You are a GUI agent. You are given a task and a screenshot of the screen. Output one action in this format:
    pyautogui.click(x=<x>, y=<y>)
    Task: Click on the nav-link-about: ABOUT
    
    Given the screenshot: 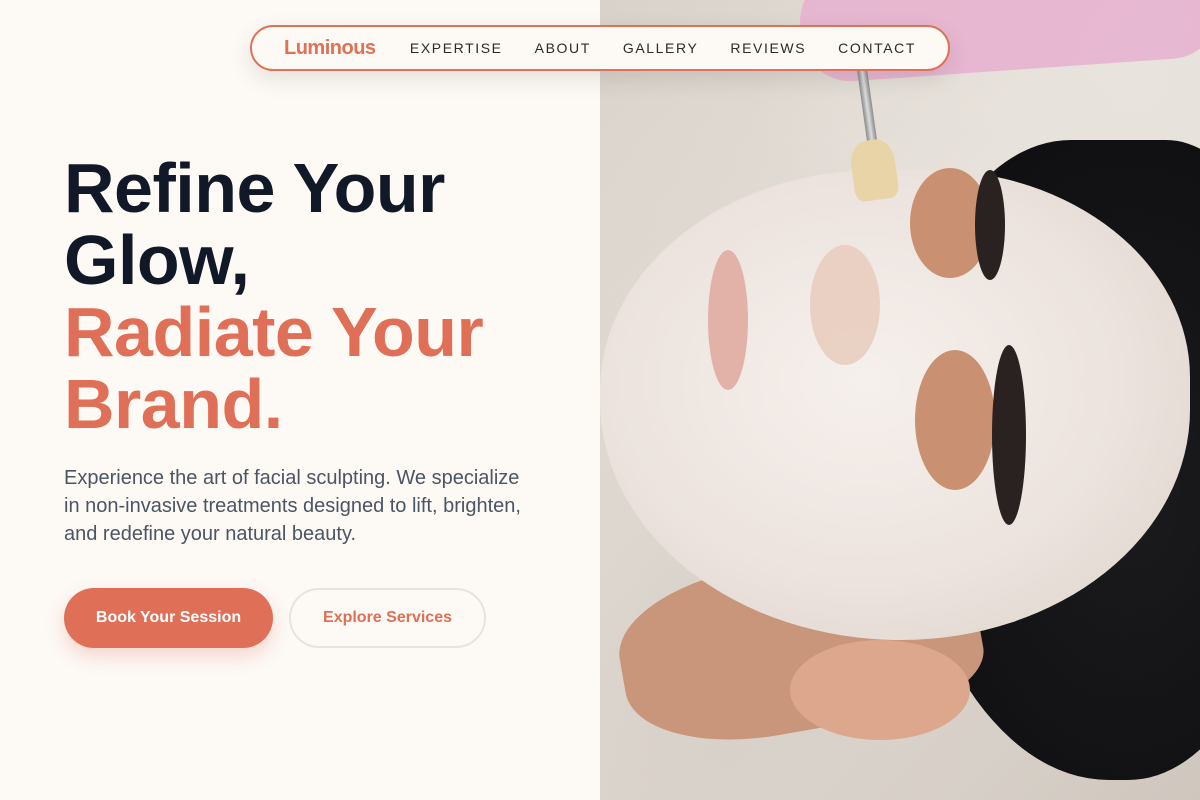 What is the action you would take?
    pyautogui.click(x=563, y=48)
    